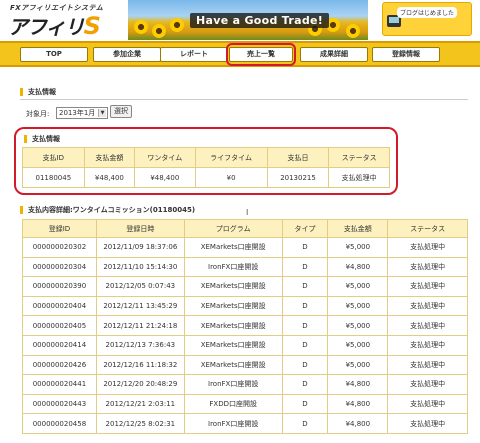 The image size is (480, 443). Describe the element at coordinates (261, 54) in the screenshot. I see `nav-highlight-annotation` at that location.